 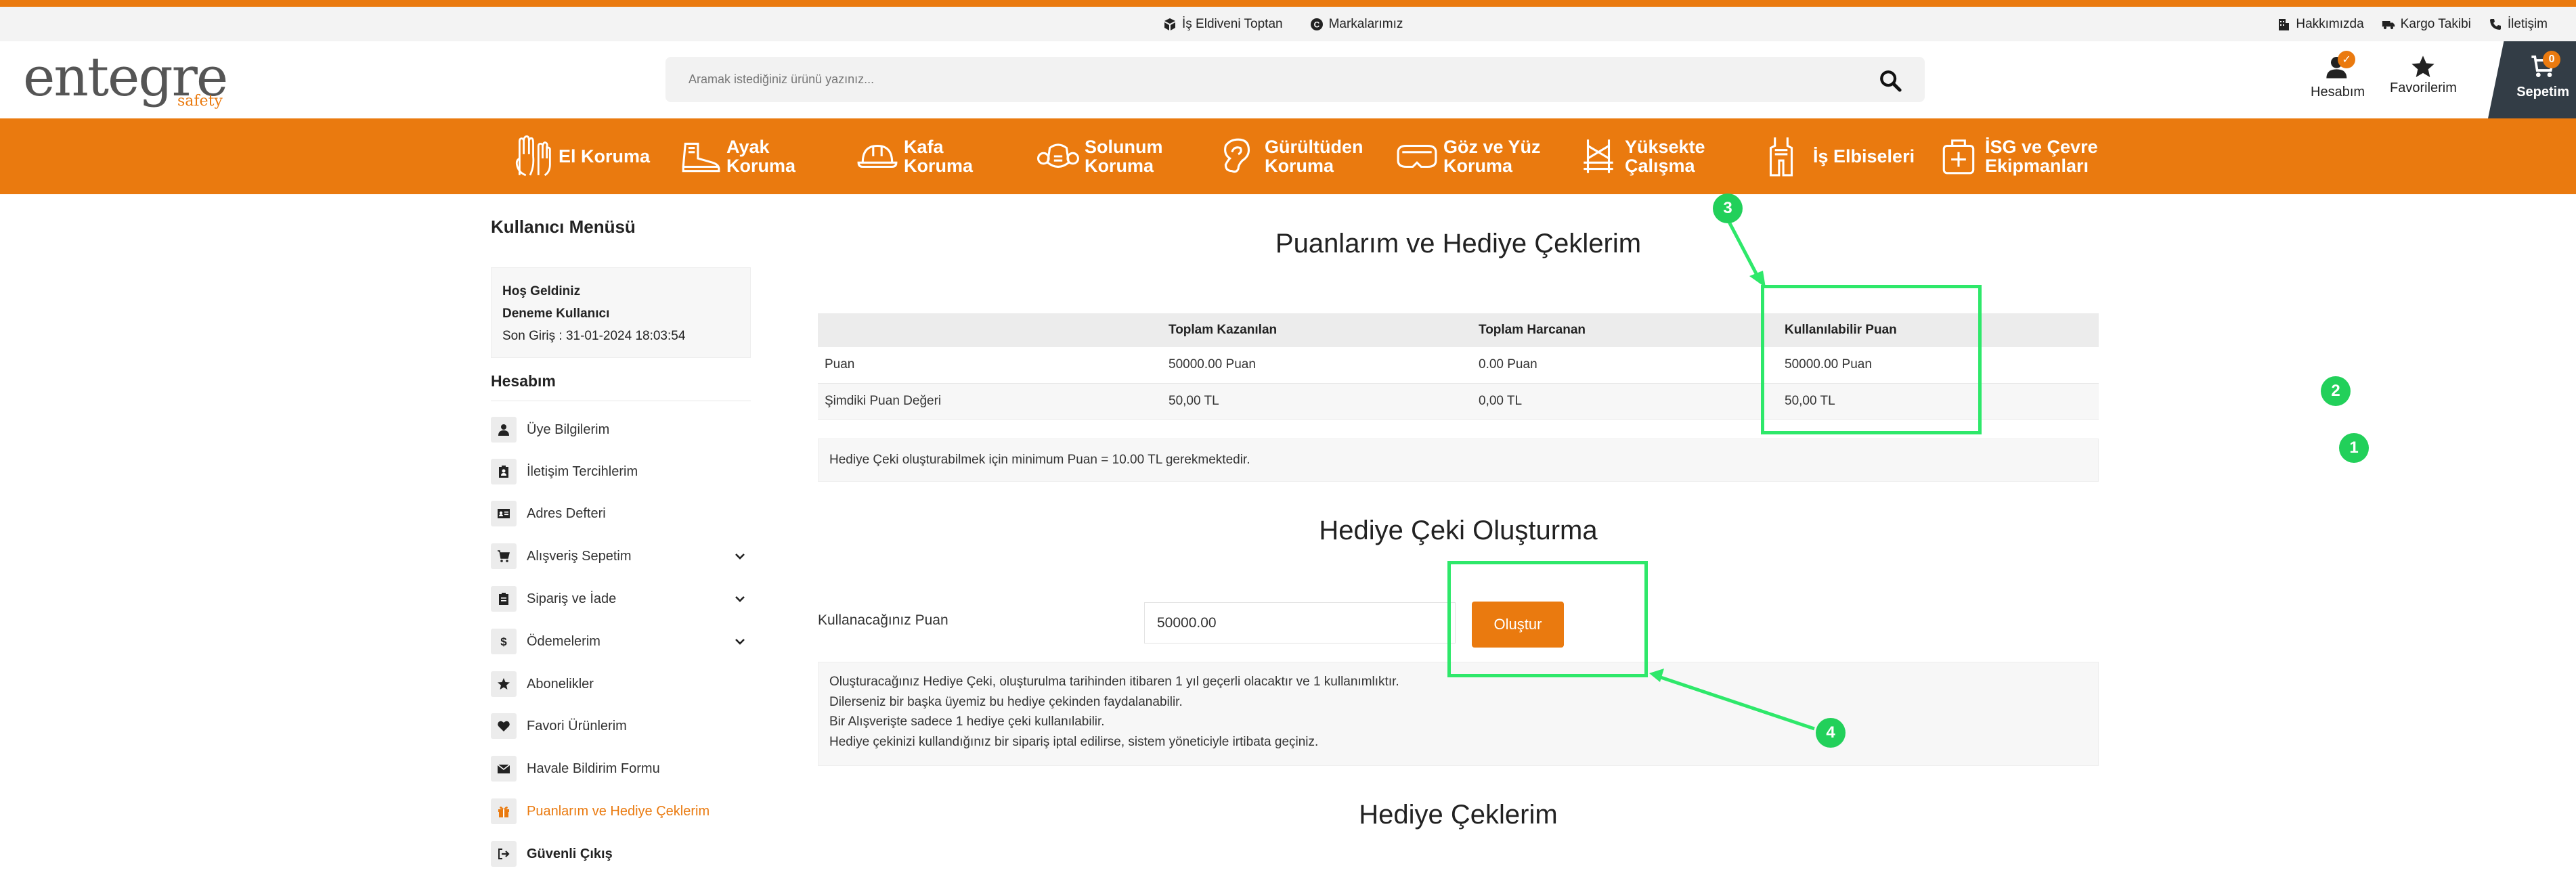 What do you see at coordinates (621, 641) in the screenshot?
I see `sidebar-item-odemelerim: $ Ödemelerim` at bounding box center [621, 641].